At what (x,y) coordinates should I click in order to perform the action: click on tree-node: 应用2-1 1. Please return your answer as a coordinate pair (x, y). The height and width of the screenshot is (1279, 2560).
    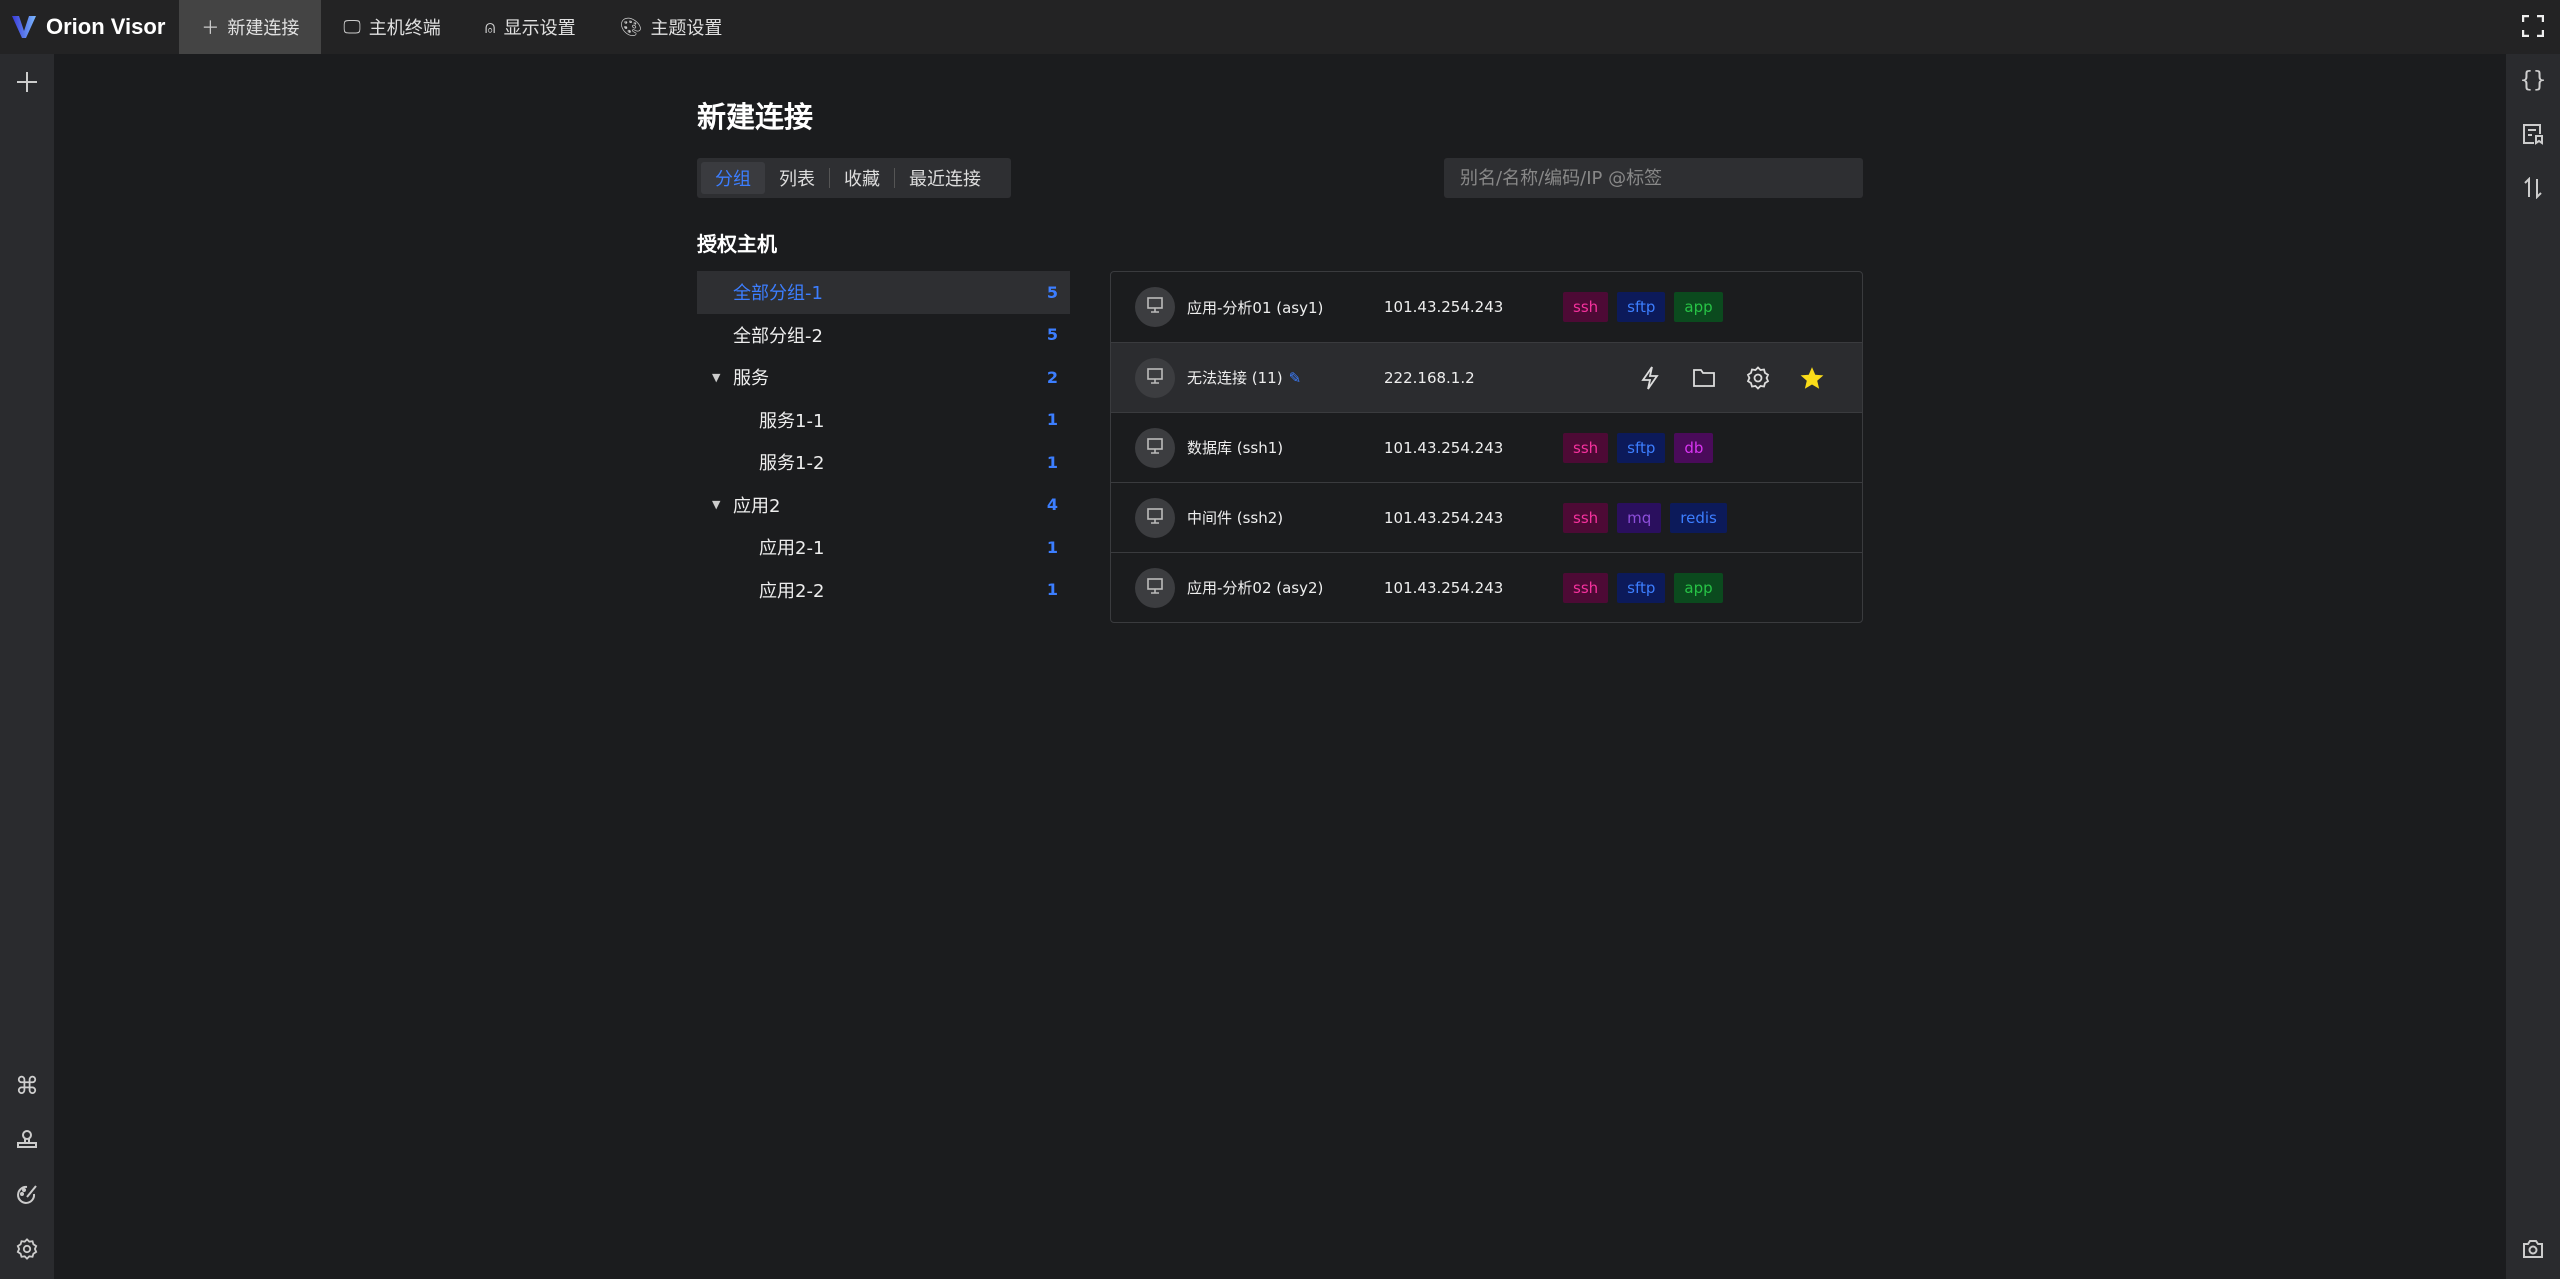
    Looking at the image, I should click on (883, 547).